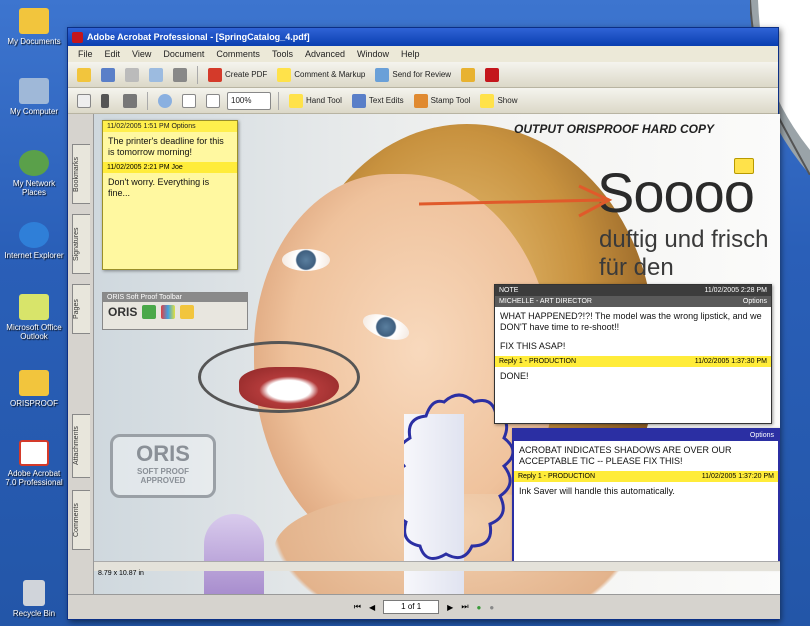 The width and height of the screenshot is (810, 626). Describe the element at coordinates (519, 202) in the screenshot. I see `arrow-annotation` at that location.